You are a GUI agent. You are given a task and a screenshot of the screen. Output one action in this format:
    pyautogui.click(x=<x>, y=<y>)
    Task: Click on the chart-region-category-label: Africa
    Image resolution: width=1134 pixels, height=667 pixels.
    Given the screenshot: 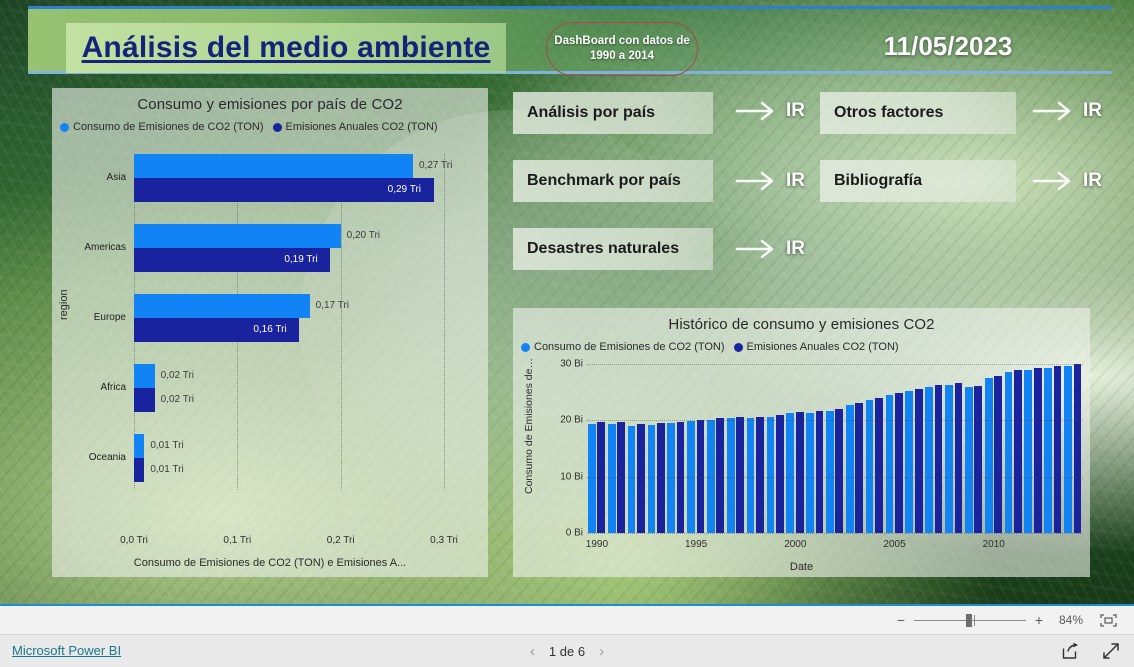 What is the action you would take?
    pyautogui.click(x=113, y=387)
    